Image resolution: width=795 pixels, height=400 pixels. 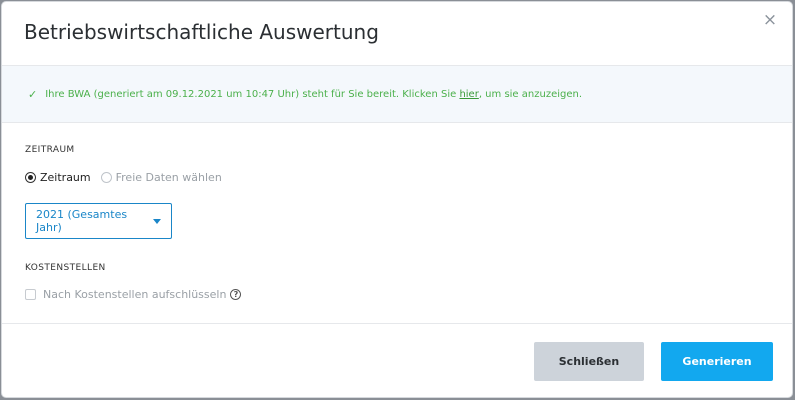 I want to click on kostenstellen-heading: KOSTENSTELLEN, so click(x=65, y=268).